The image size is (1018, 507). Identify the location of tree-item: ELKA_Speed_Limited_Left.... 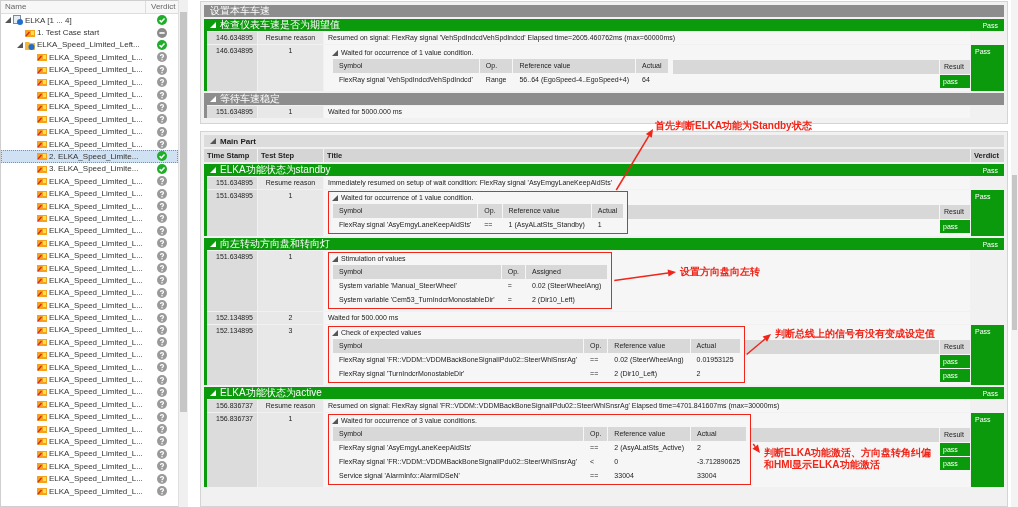
(90, 45).